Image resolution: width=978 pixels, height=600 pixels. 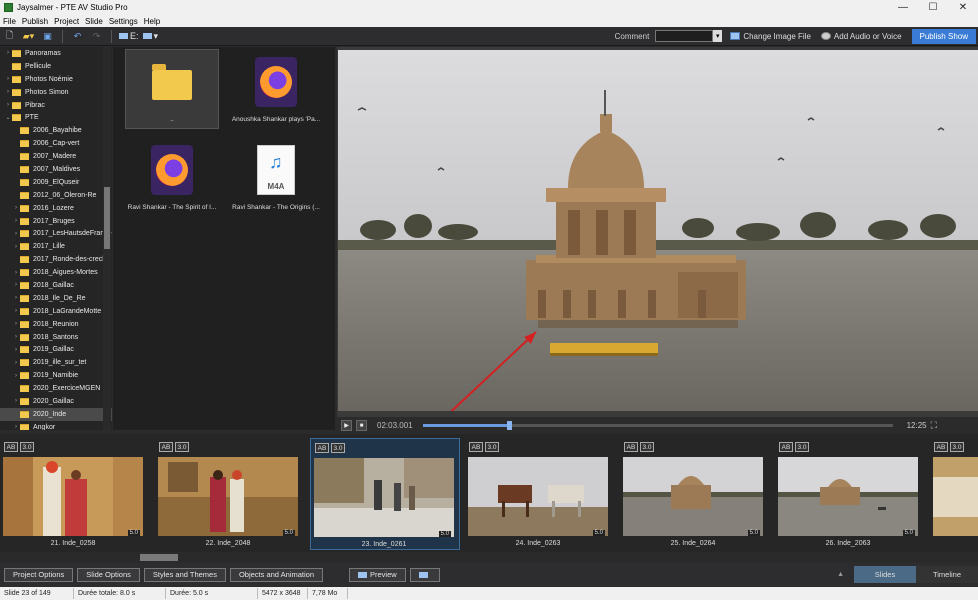 What do you see at coordinates (489, 557) in the screenshot?
I see `slide-strip-scrollbar` at bounding box center [489, 557].